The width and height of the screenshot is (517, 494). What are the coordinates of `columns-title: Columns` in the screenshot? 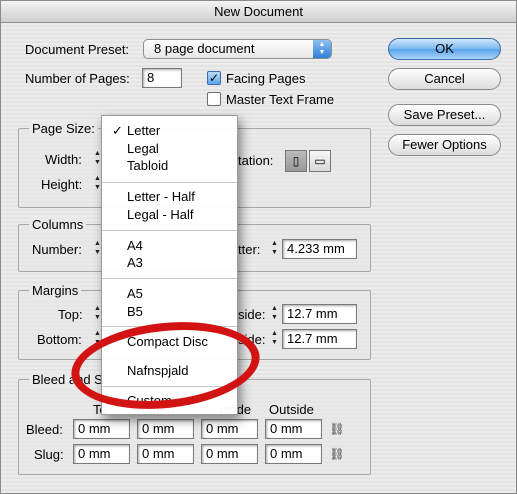 It's located at (58, 225).